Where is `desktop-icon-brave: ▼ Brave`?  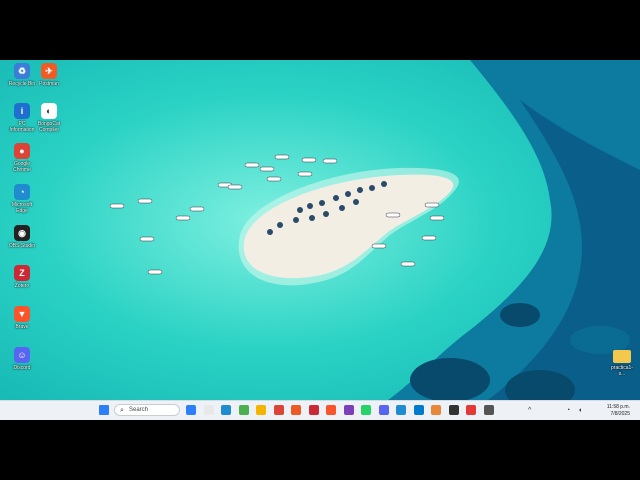
desktop-icon-brave: ▼ Brave is located at coordinates (22, 318).